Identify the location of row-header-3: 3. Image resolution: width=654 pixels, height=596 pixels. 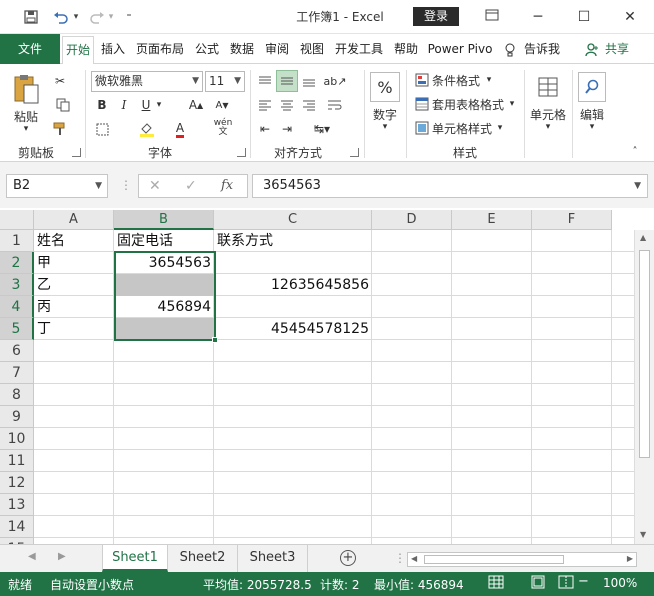
(17, 285).